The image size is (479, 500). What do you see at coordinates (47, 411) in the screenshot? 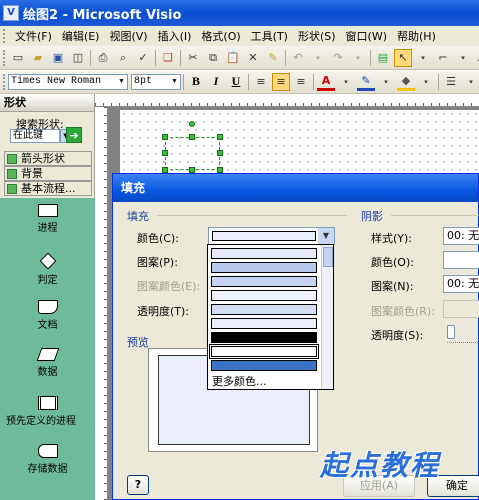
I see `shape-predefined-process: 预先定义的进程` at bounding box center [47, 411].